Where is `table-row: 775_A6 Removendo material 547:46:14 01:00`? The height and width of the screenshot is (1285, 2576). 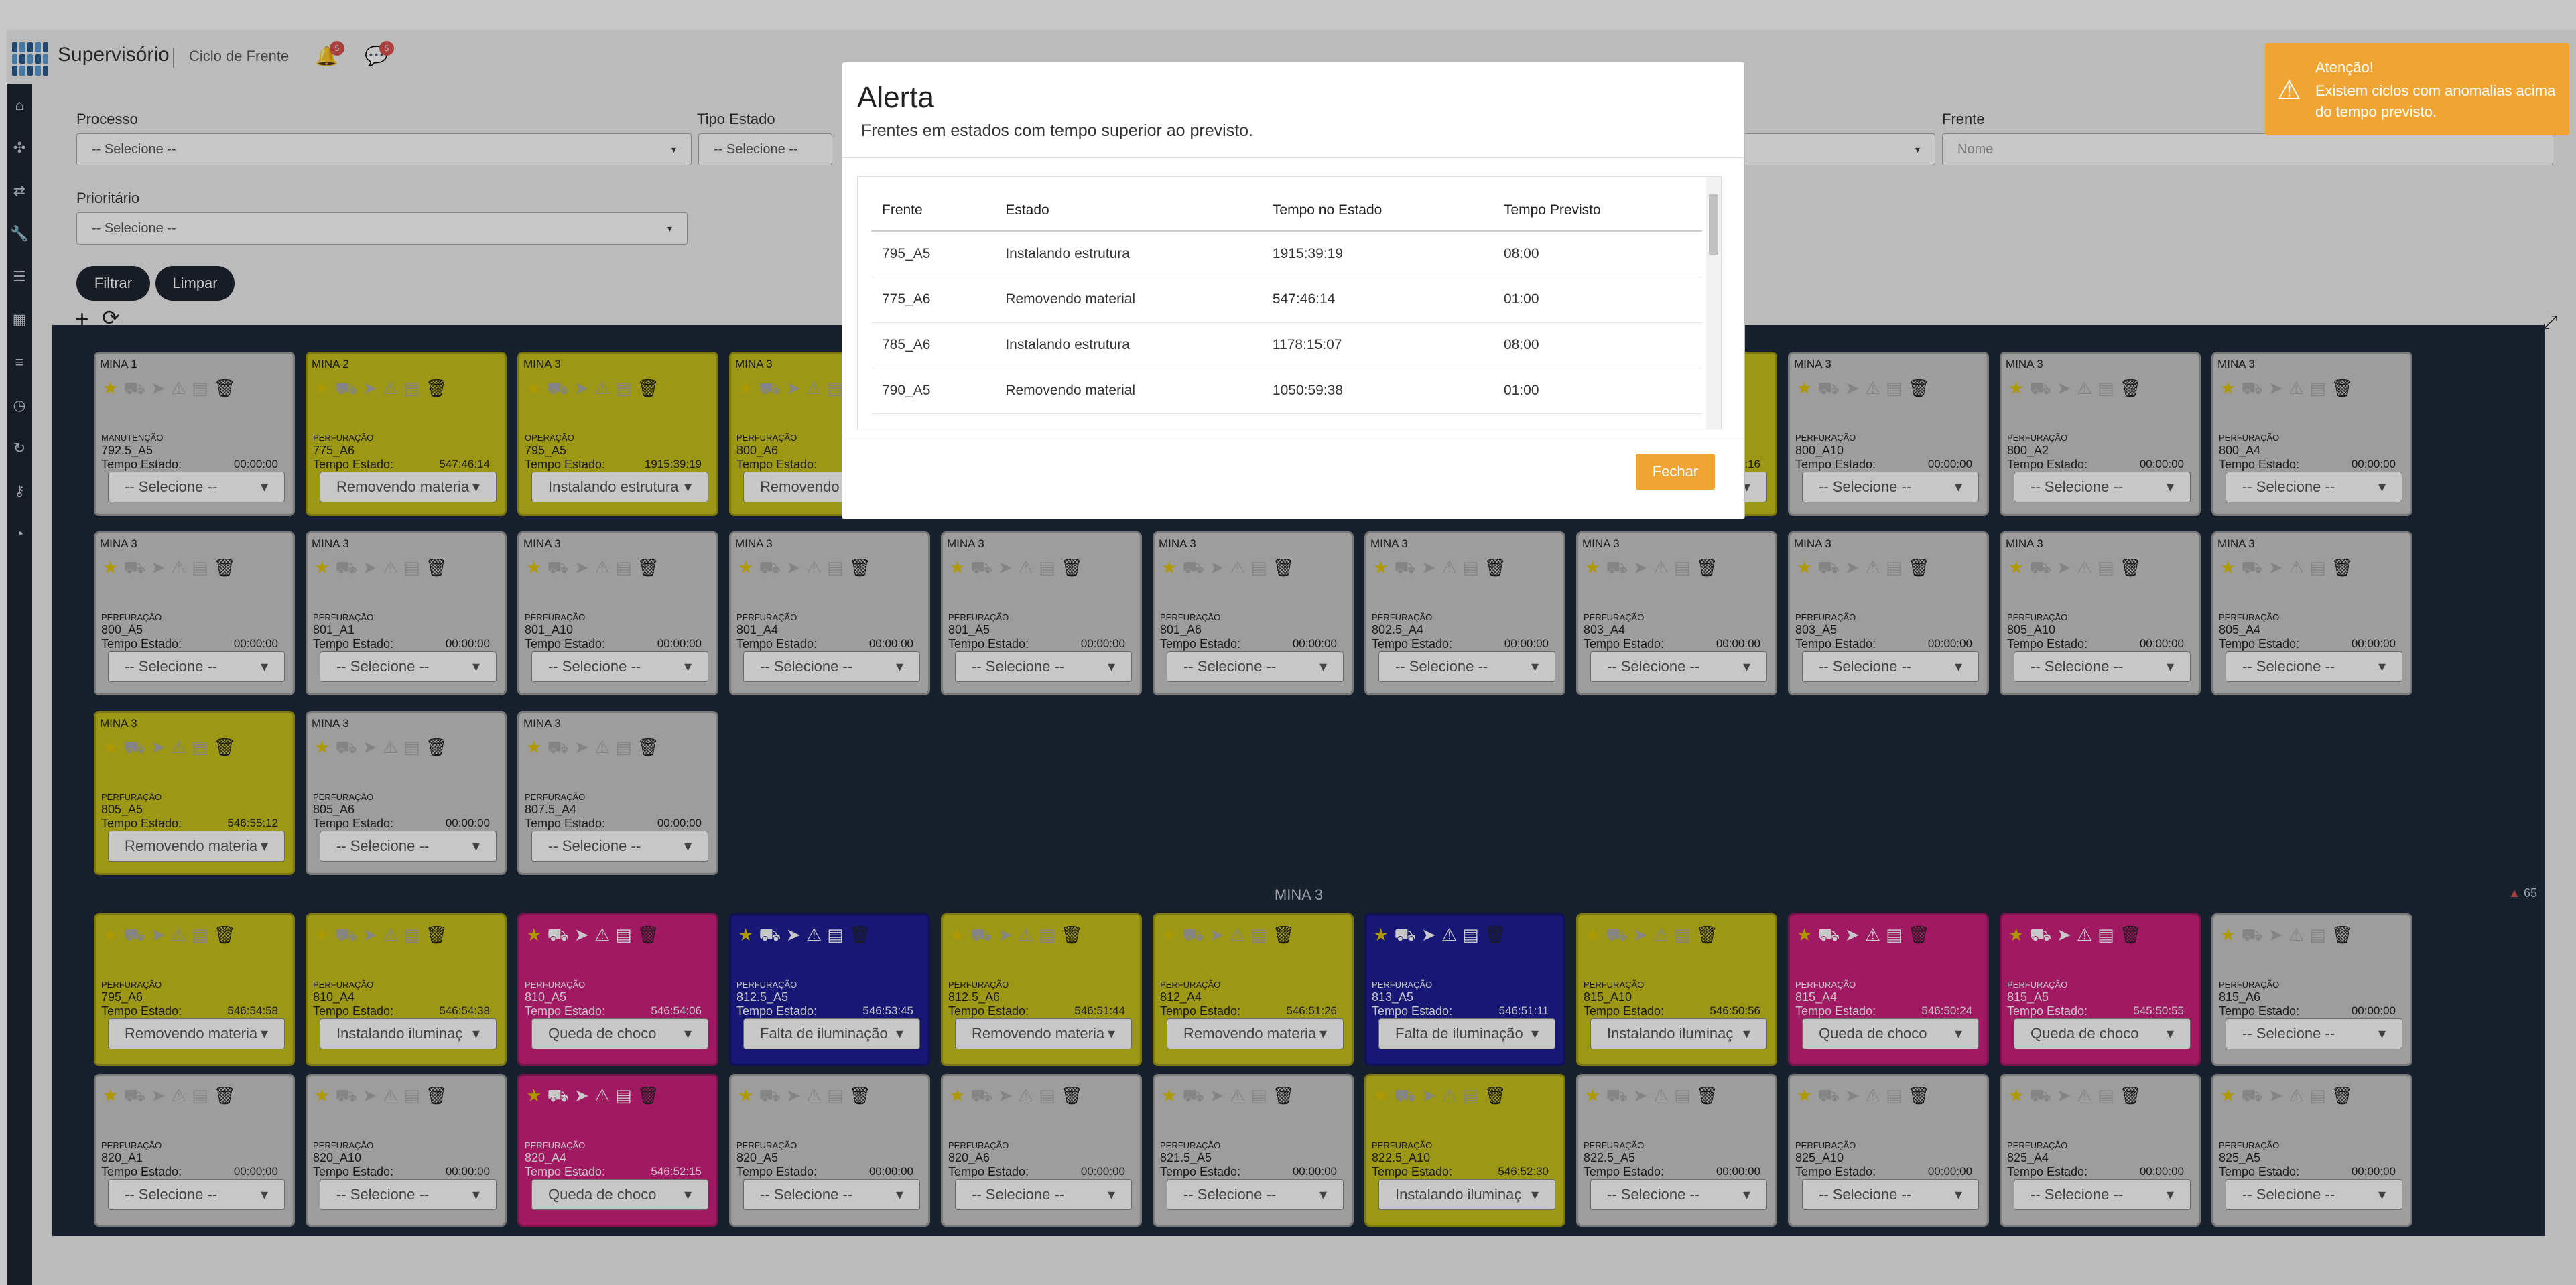
table-row: 775_A6 Removendo material 547:46:14 01:00 is located at coordinates (1286, 300).